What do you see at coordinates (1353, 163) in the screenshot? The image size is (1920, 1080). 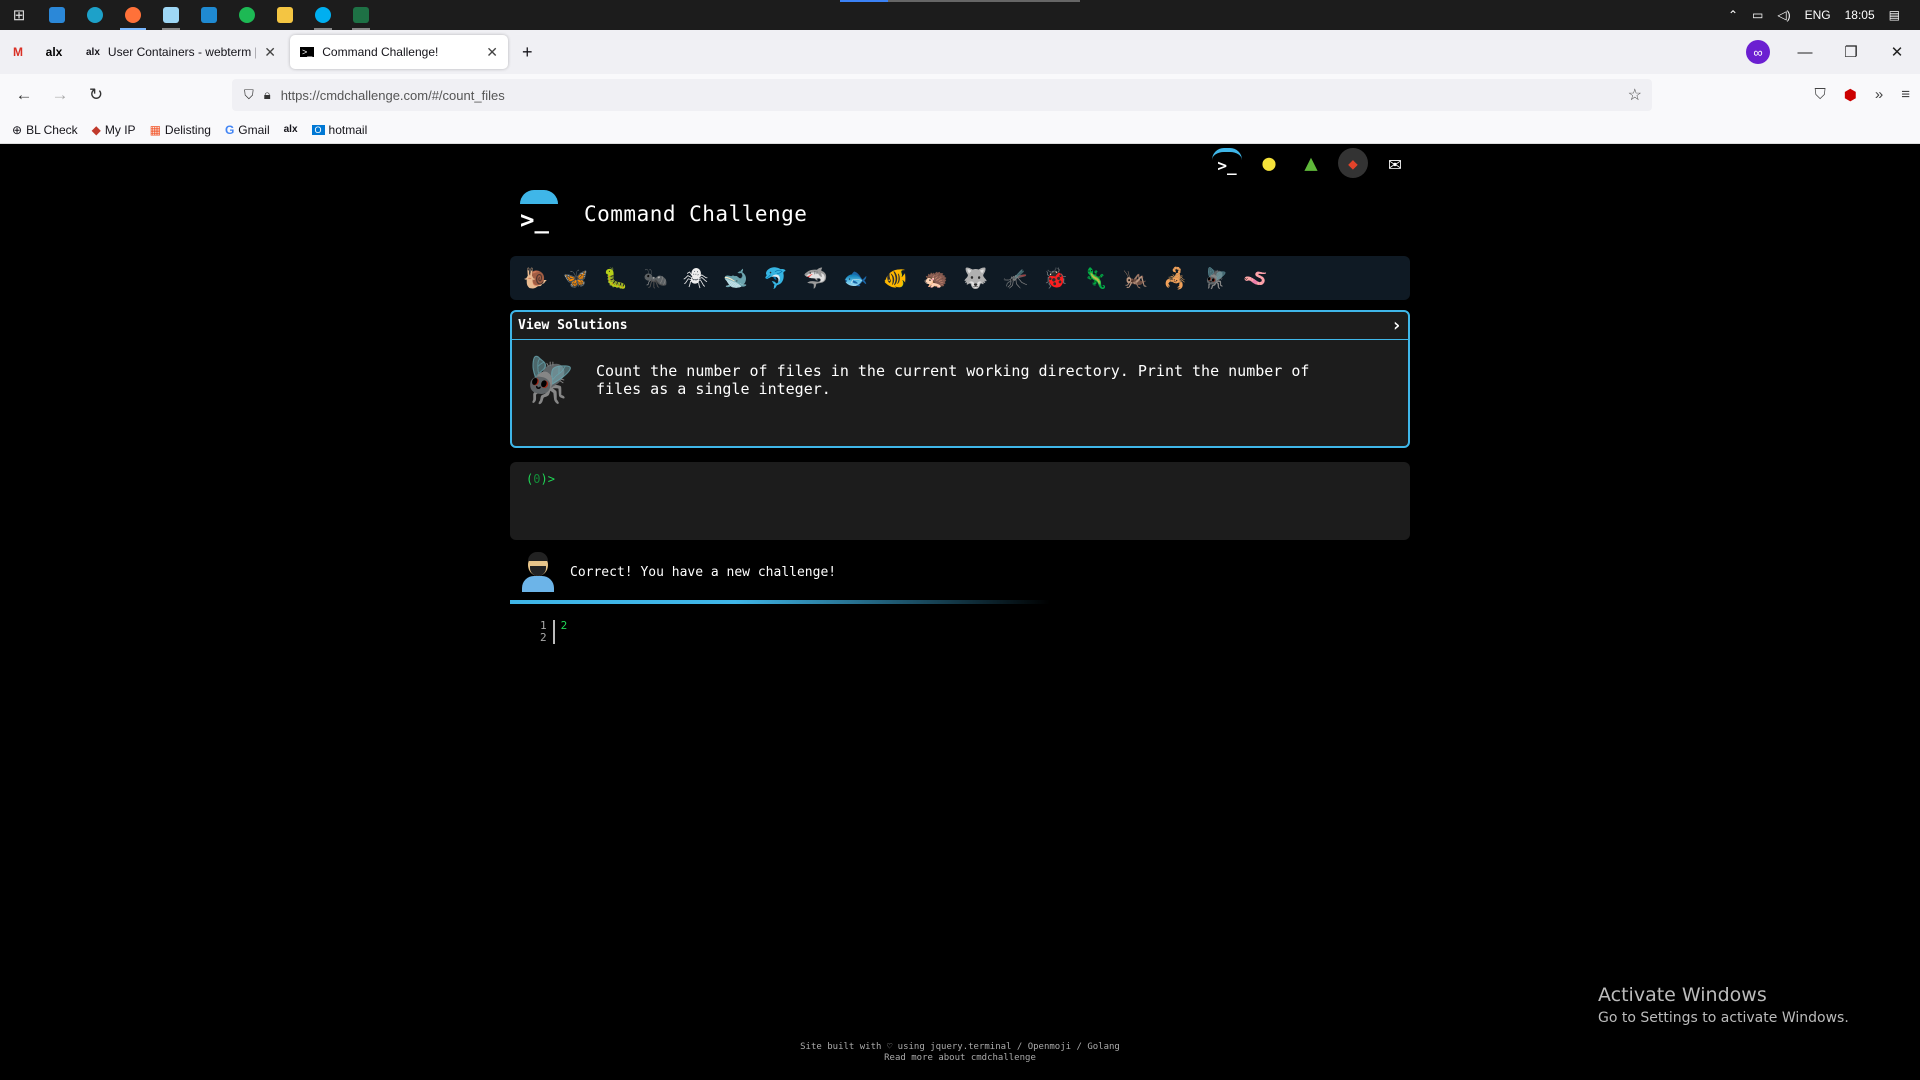 I see `gitlab-icon: ◆` at bounding box center [1353, 163].